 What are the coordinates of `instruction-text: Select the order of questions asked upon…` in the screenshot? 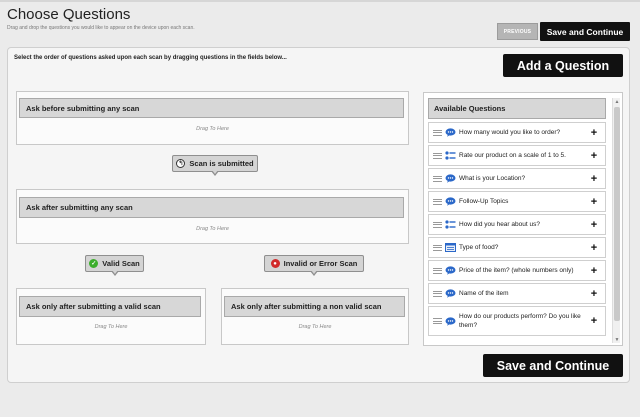 It's located at (150, 58).